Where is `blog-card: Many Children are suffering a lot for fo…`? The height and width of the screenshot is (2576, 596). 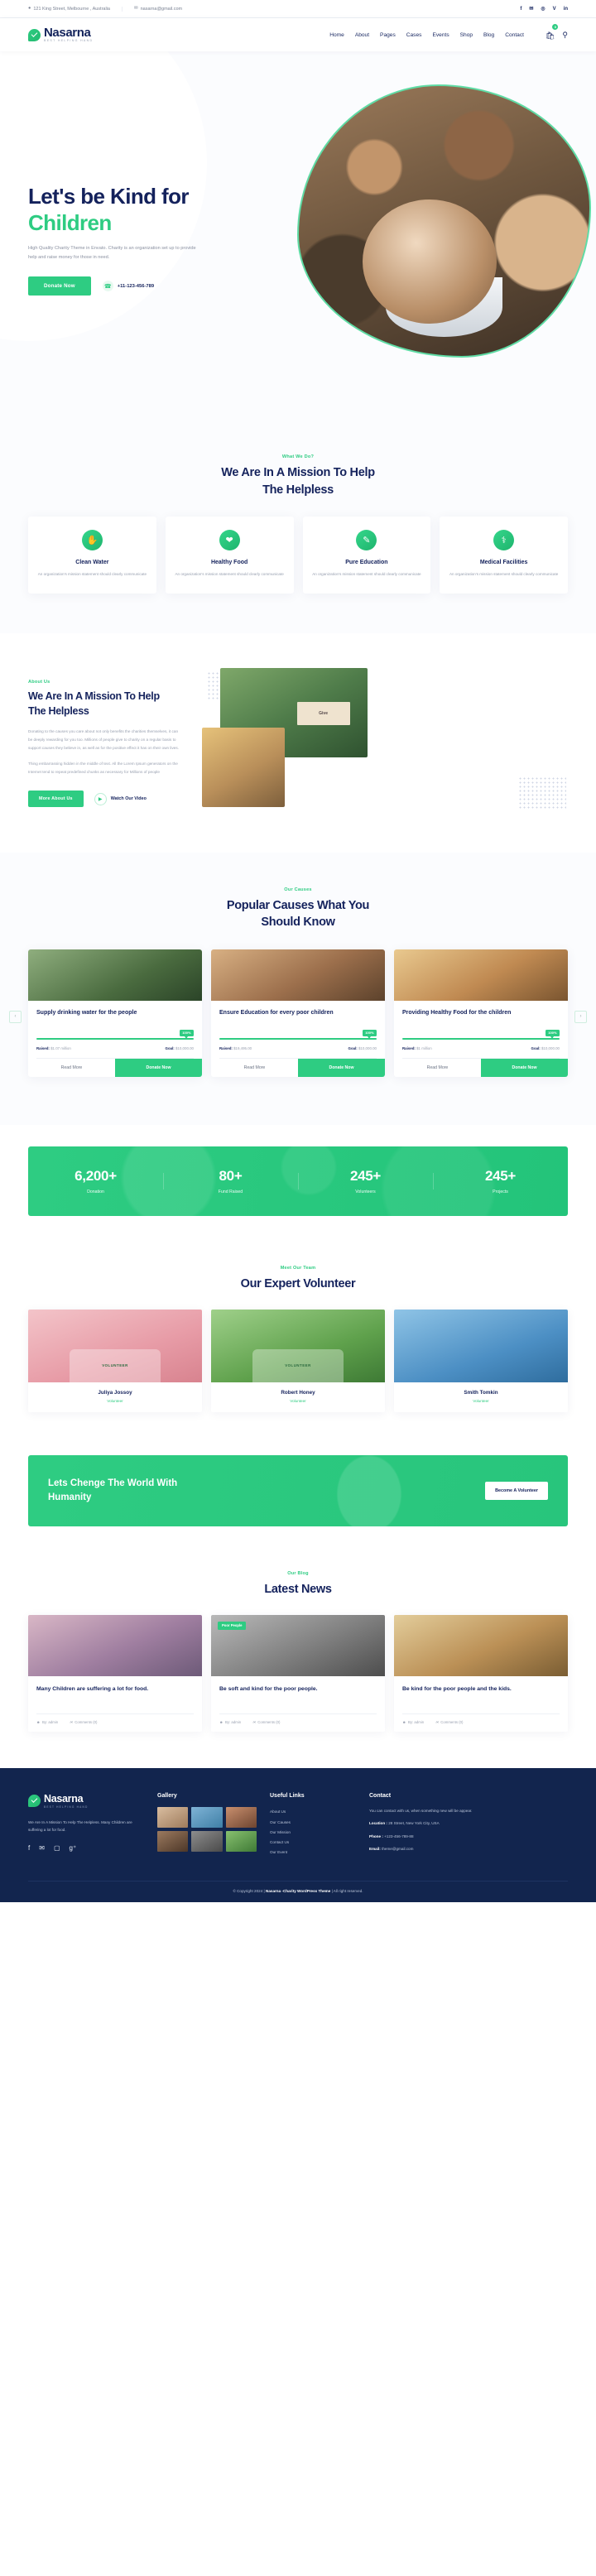
blog-card: Many Children are suffering a lot for fo… is located at coordinates (115, 1673).